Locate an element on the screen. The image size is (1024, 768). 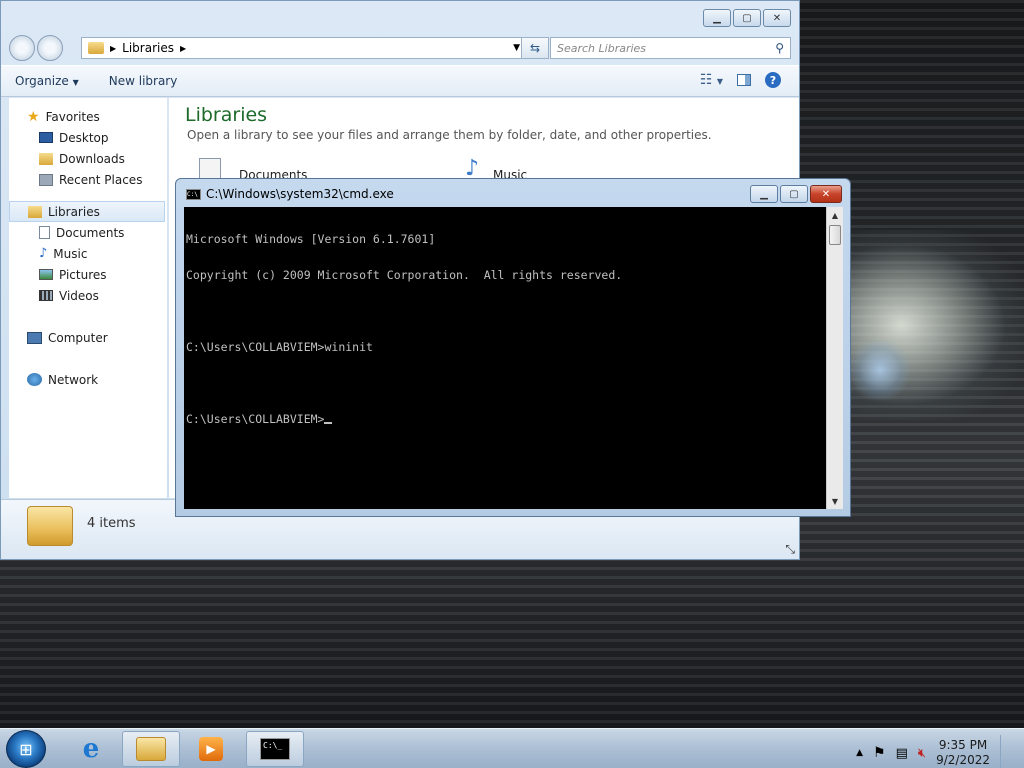
nav-music: ♪ Music is located at coordinates (88, 253).